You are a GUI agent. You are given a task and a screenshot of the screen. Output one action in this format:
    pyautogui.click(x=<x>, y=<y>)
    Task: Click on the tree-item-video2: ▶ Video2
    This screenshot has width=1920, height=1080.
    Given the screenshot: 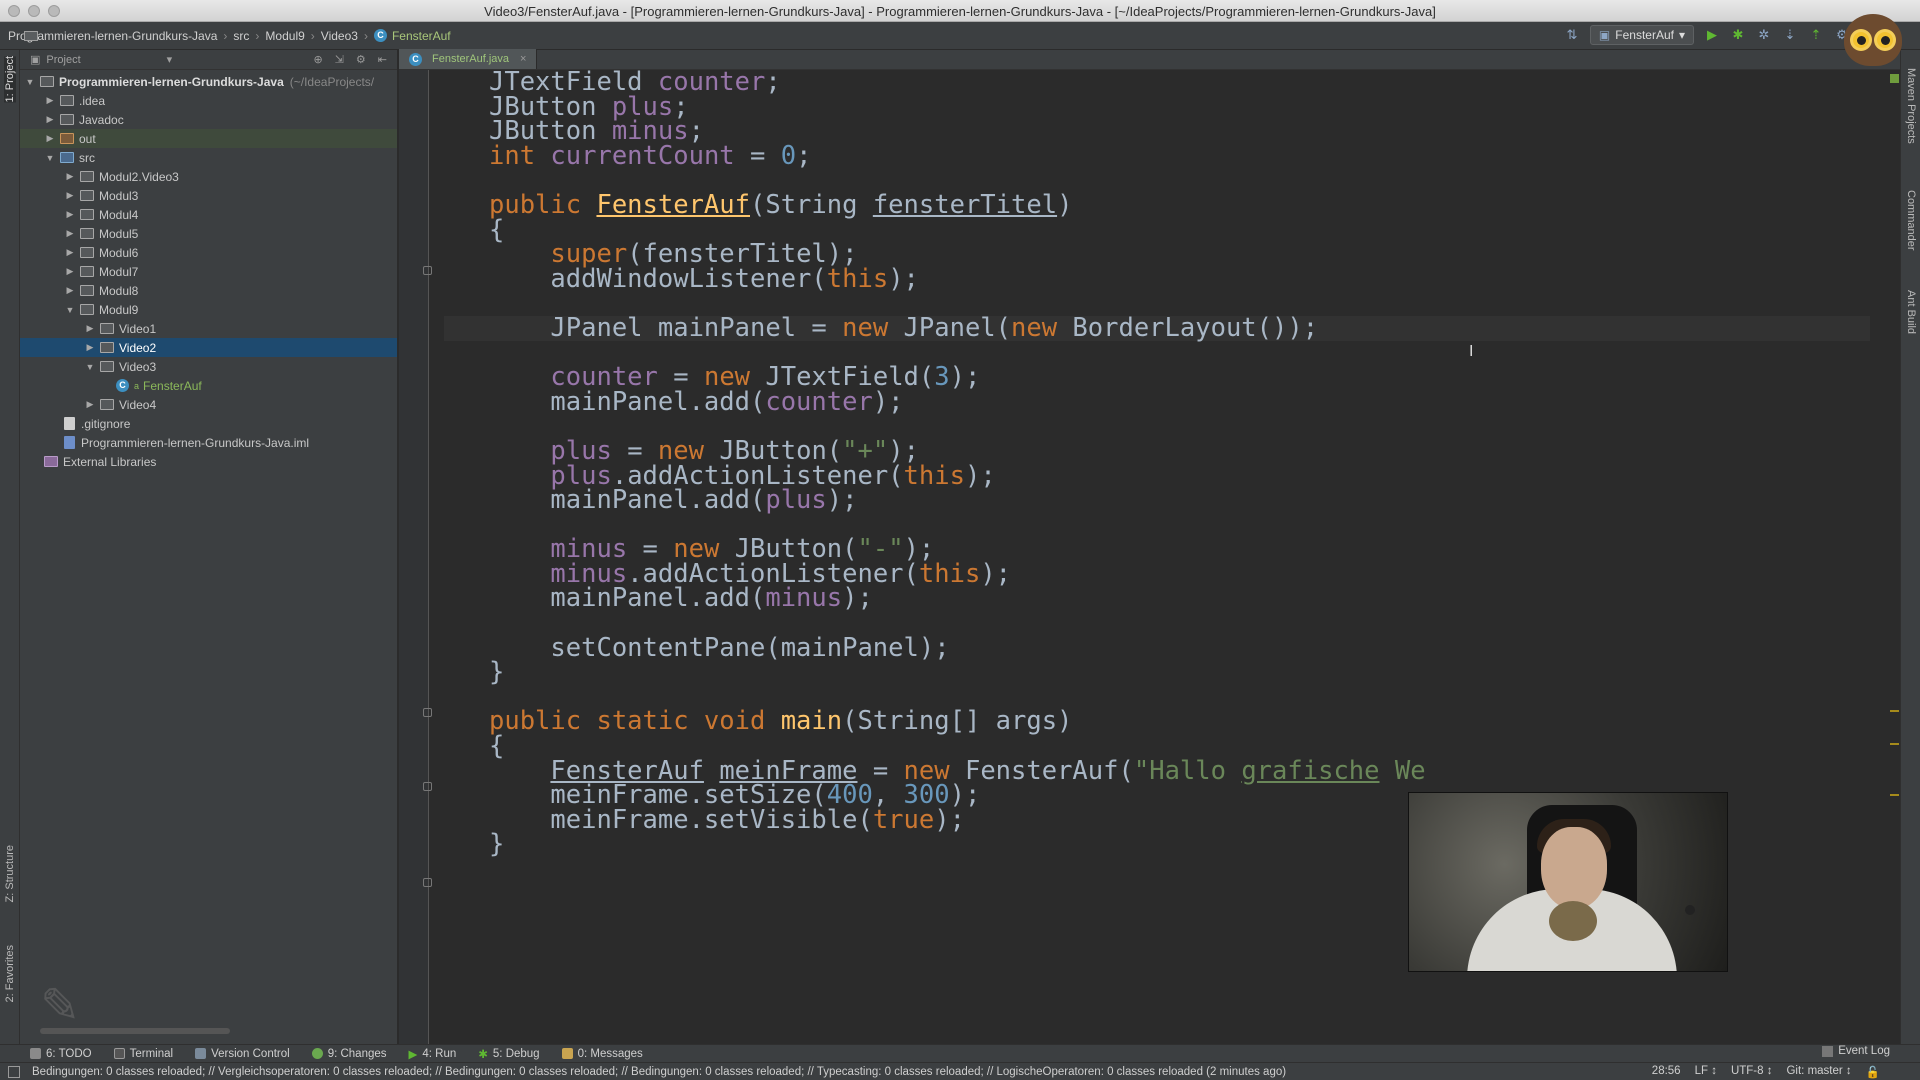 What is the action you would take?
    pyautogui.click(x=208, y=347)
    